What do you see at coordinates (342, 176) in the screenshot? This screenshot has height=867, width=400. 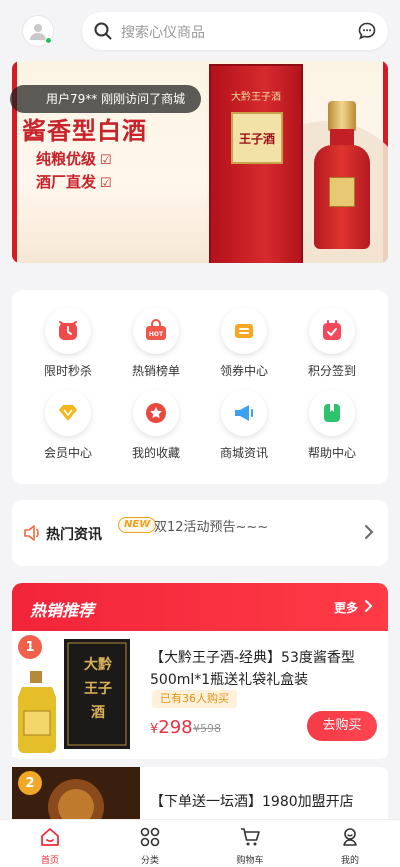 I see `liquor-bottle-image` at bounding box center [342, 176].